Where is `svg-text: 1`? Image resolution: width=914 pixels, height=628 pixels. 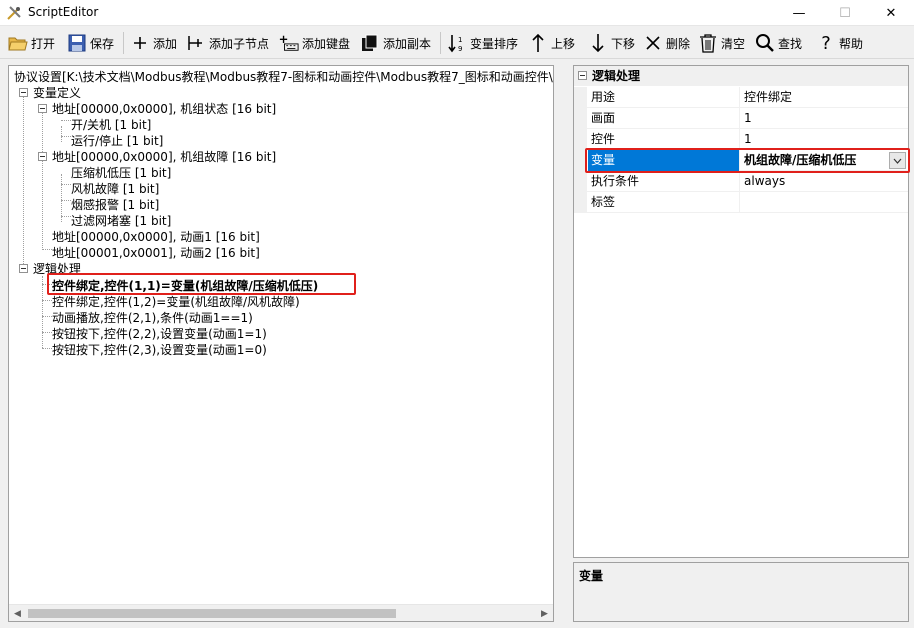
svg-text: 1 is located at coordinates (460, 40).